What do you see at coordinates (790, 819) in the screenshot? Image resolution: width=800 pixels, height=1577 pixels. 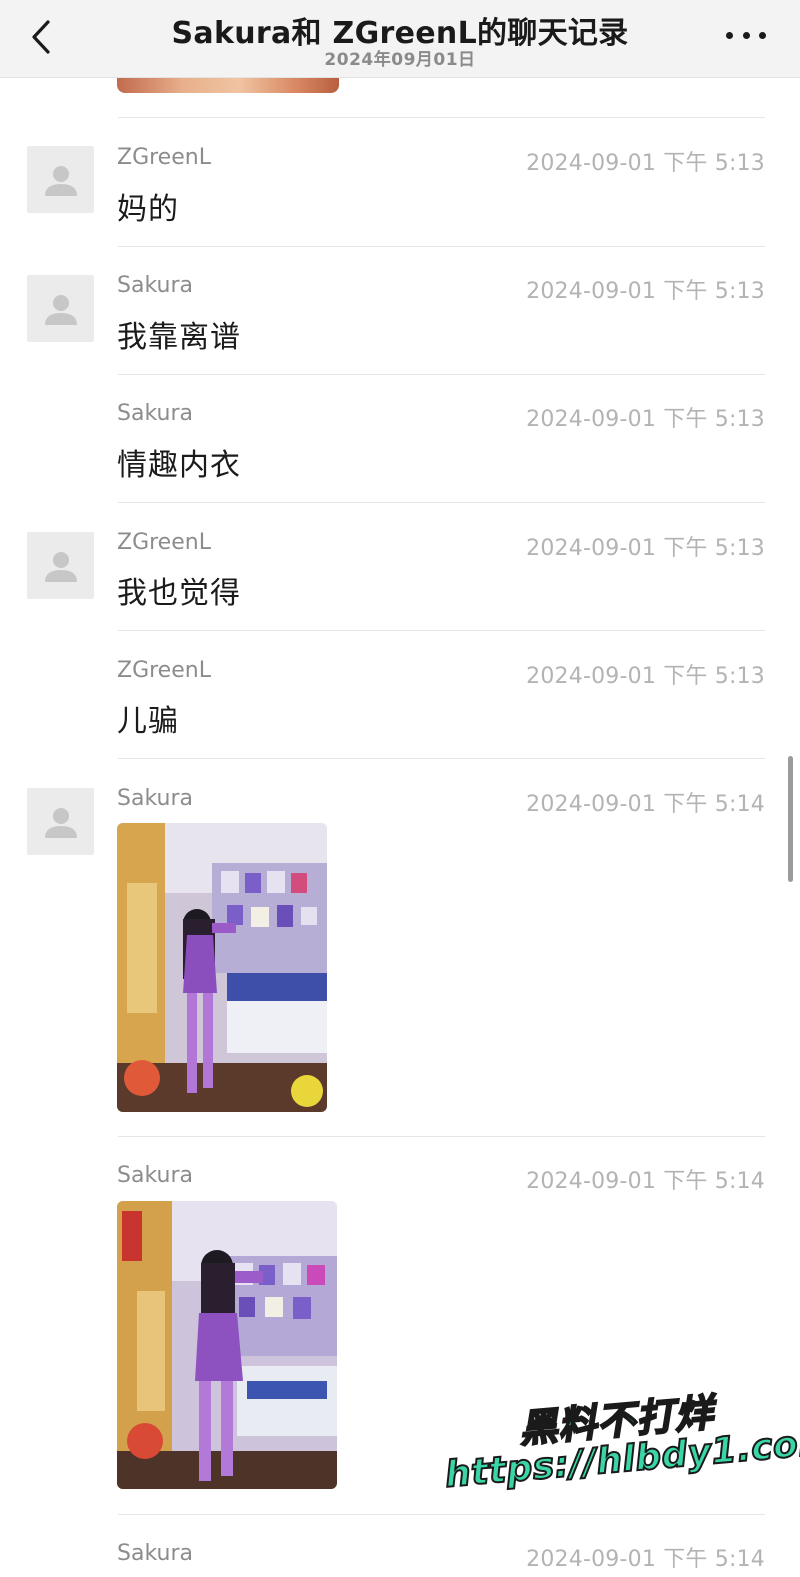 I see `scrollbar` at bounding box center [790, 819].